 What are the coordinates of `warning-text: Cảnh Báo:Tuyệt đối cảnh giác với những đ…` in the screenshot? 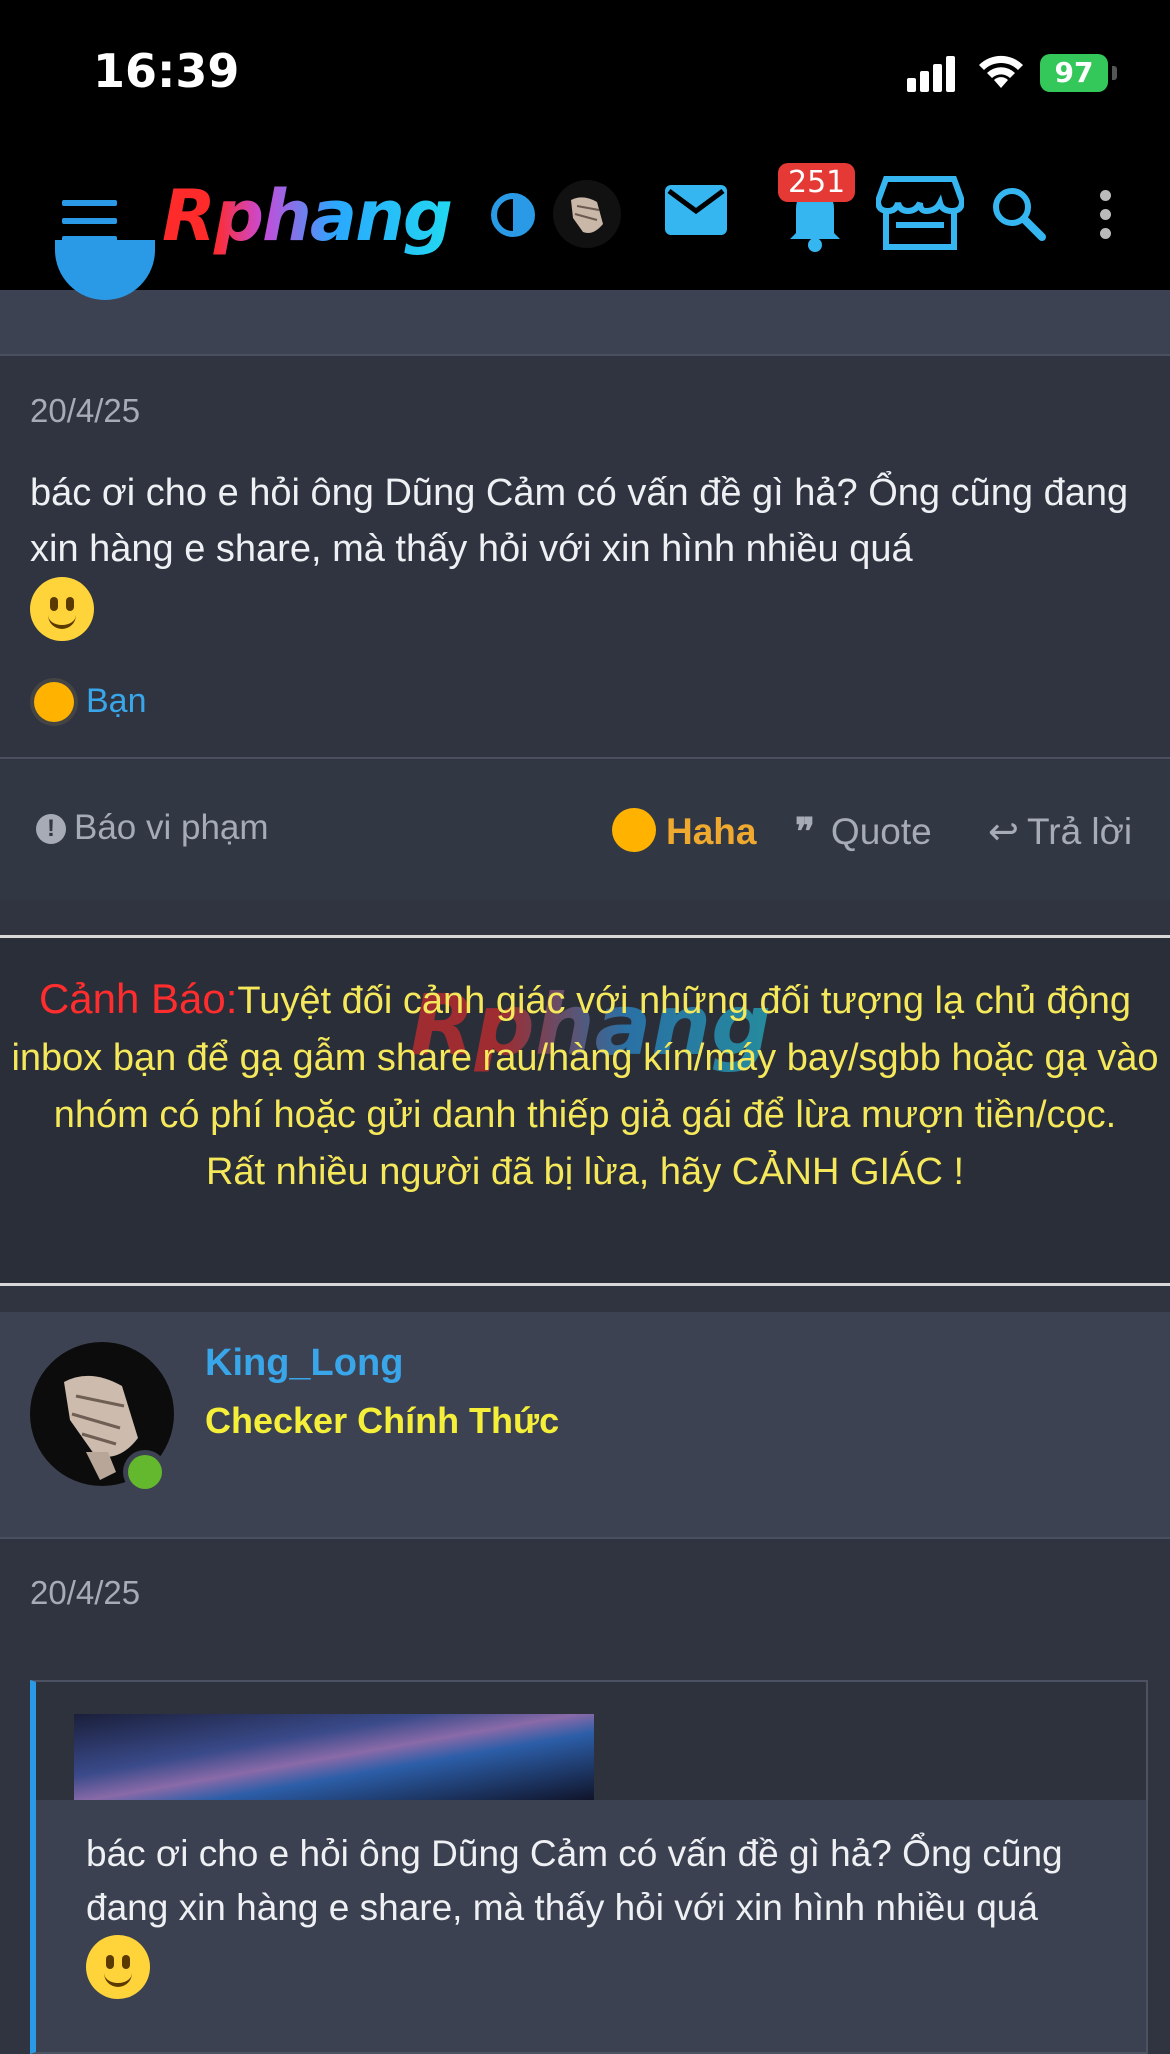 It's located at (585, 1085).